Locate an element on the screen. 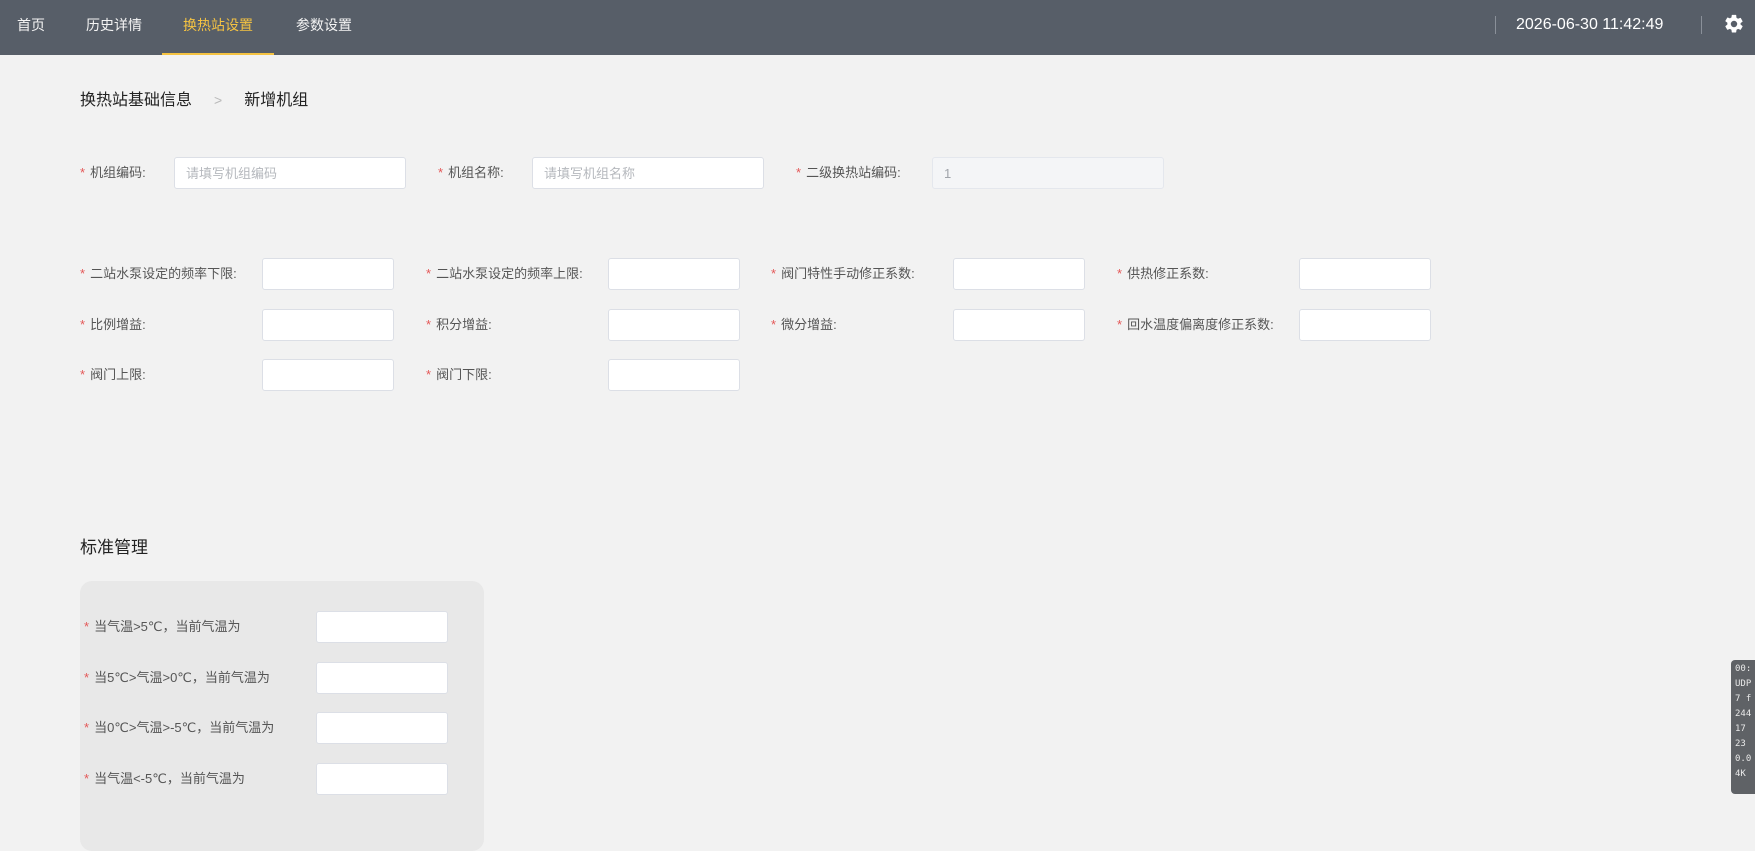 This screenshot has height=851, width=1755. breadcrumb-item-new-unit: 新增机组 is located at coordinates (276, 100).